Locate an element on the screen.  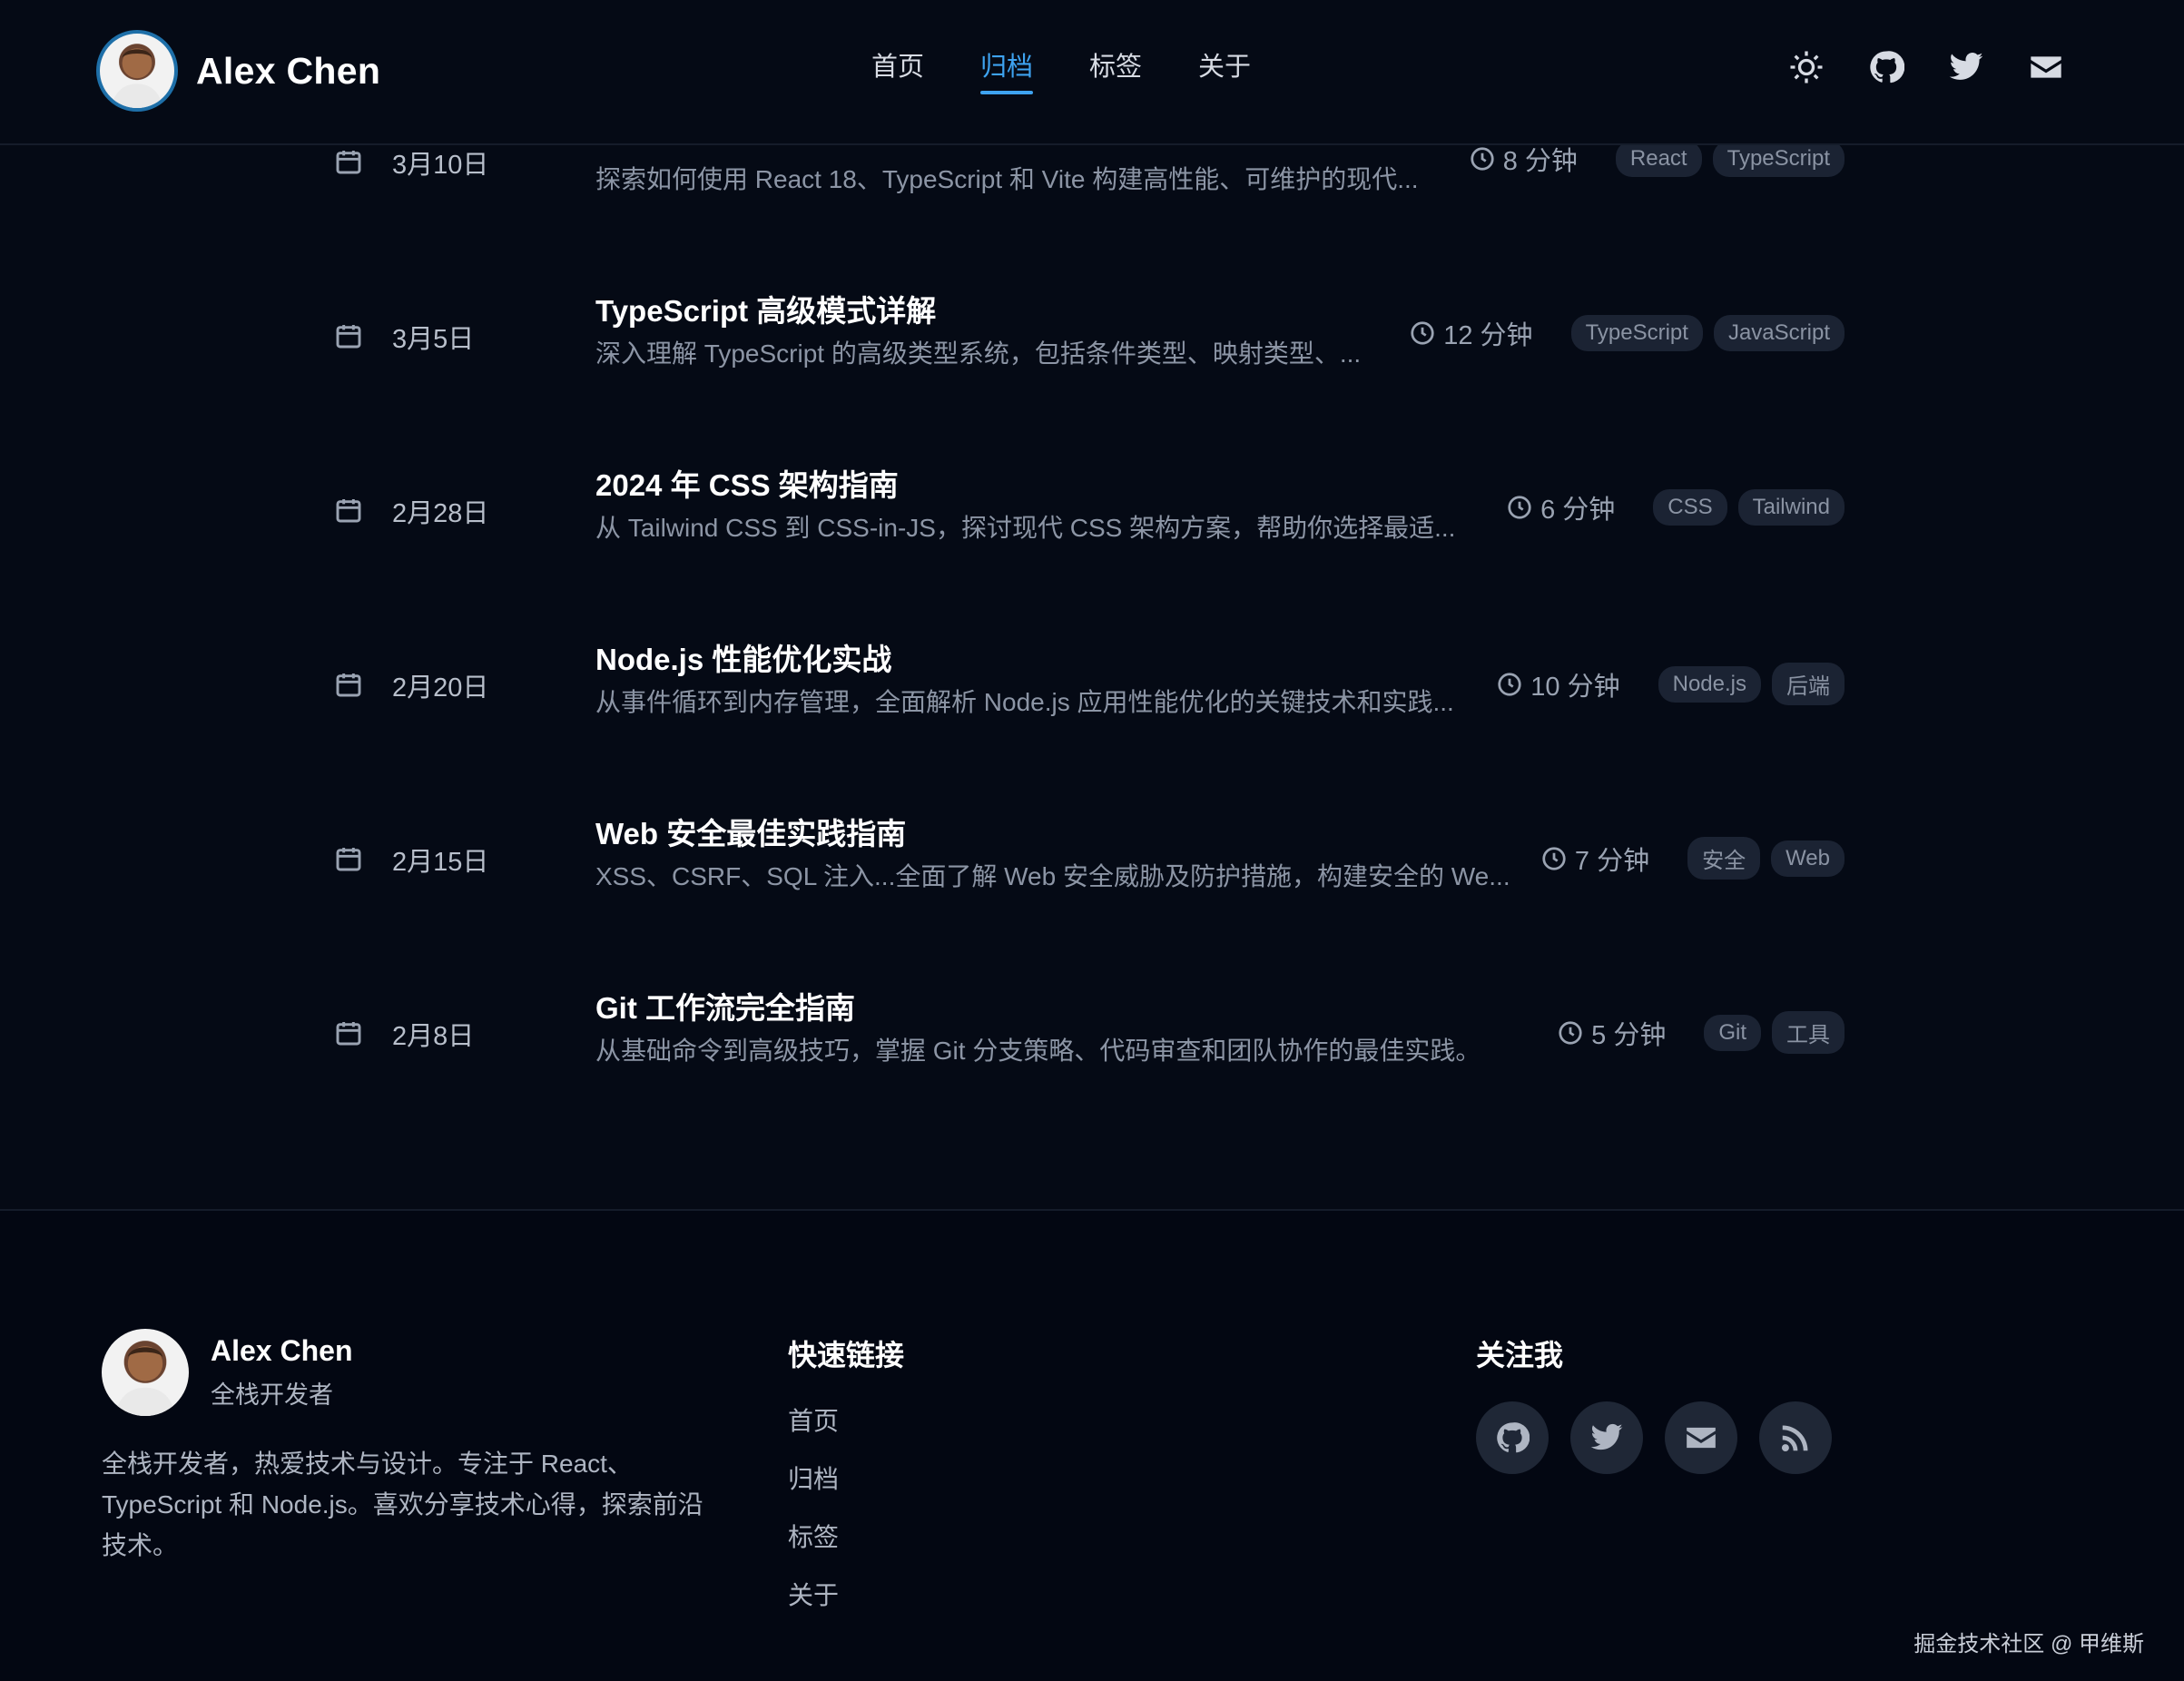
post-tag: Web is located at coordinates (1808, 858).